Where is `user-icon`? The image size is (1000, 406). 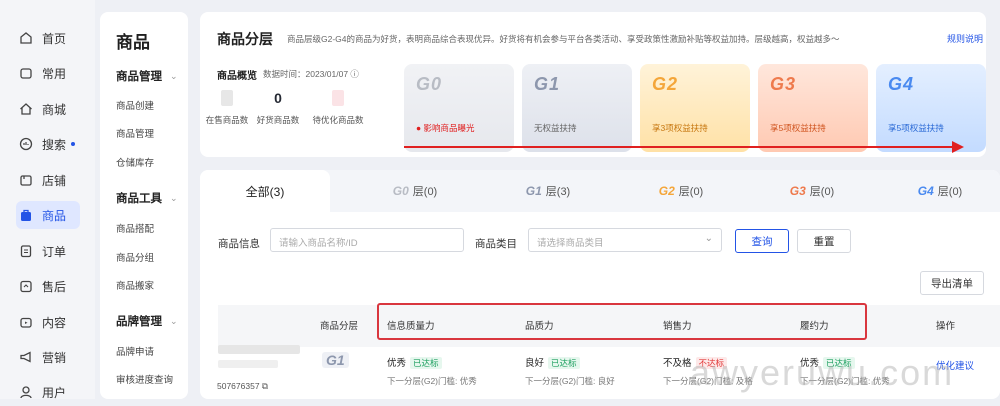
user-icon is located at coordinates (26, 392).